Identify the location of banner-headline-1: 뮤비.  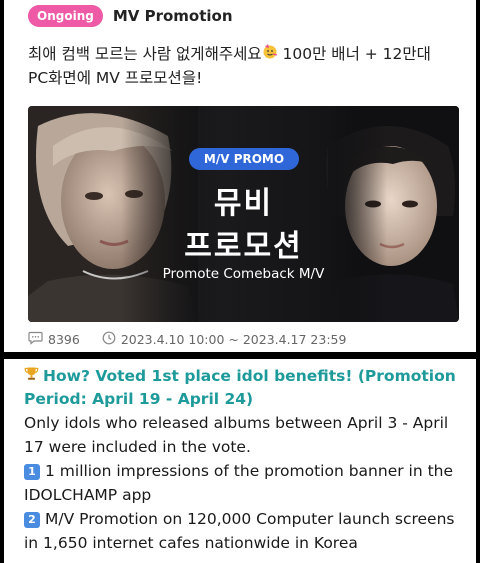
(243, 203).